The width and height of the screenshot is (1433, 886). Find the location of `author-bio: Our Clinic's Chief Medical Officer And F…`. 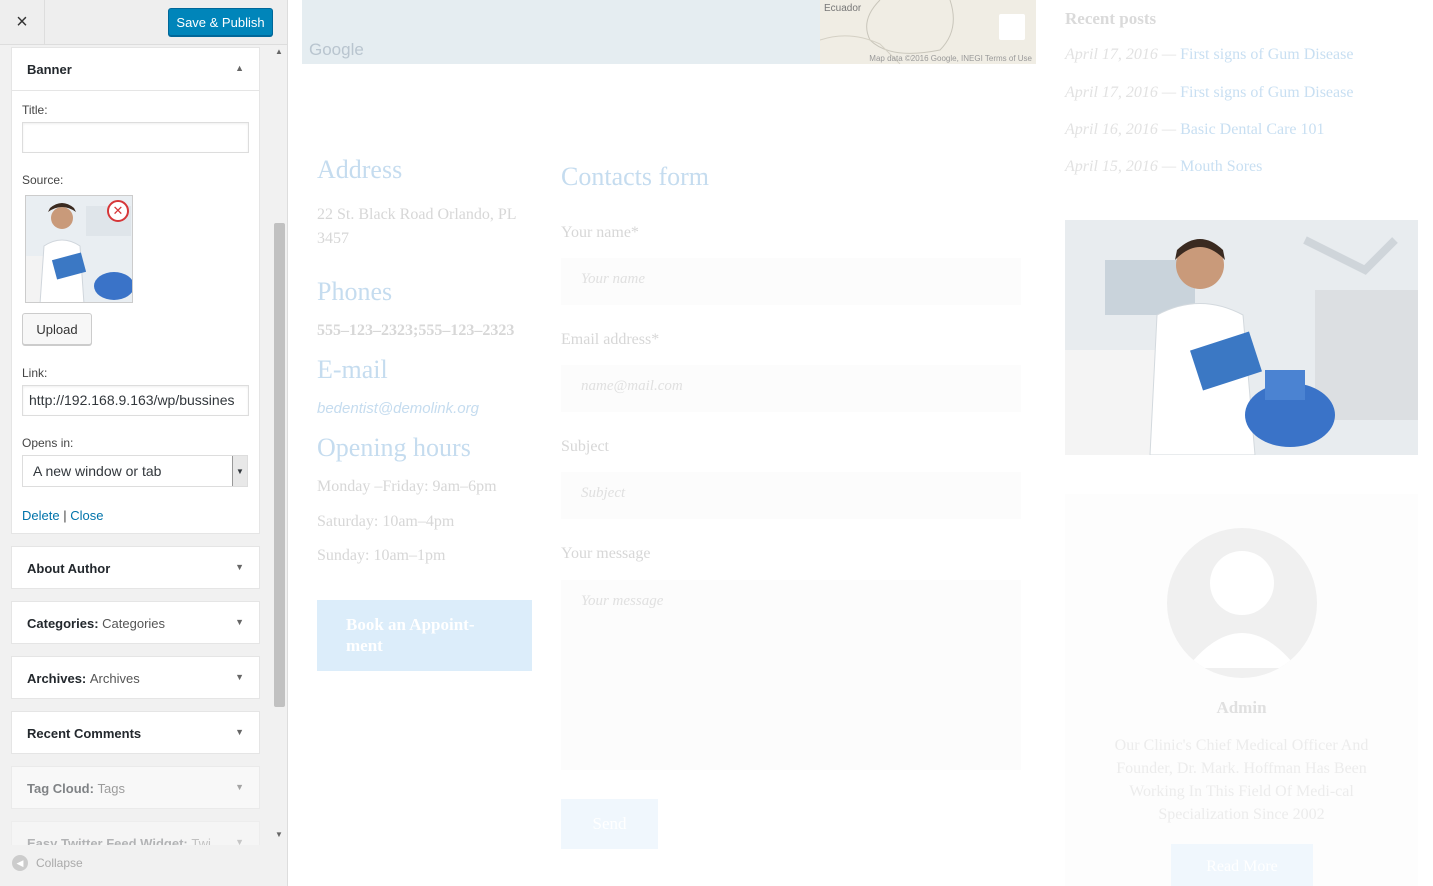

author-bio: Our Clinic's Chief Medical Officer And F… is located at coordinates (1241, 780).